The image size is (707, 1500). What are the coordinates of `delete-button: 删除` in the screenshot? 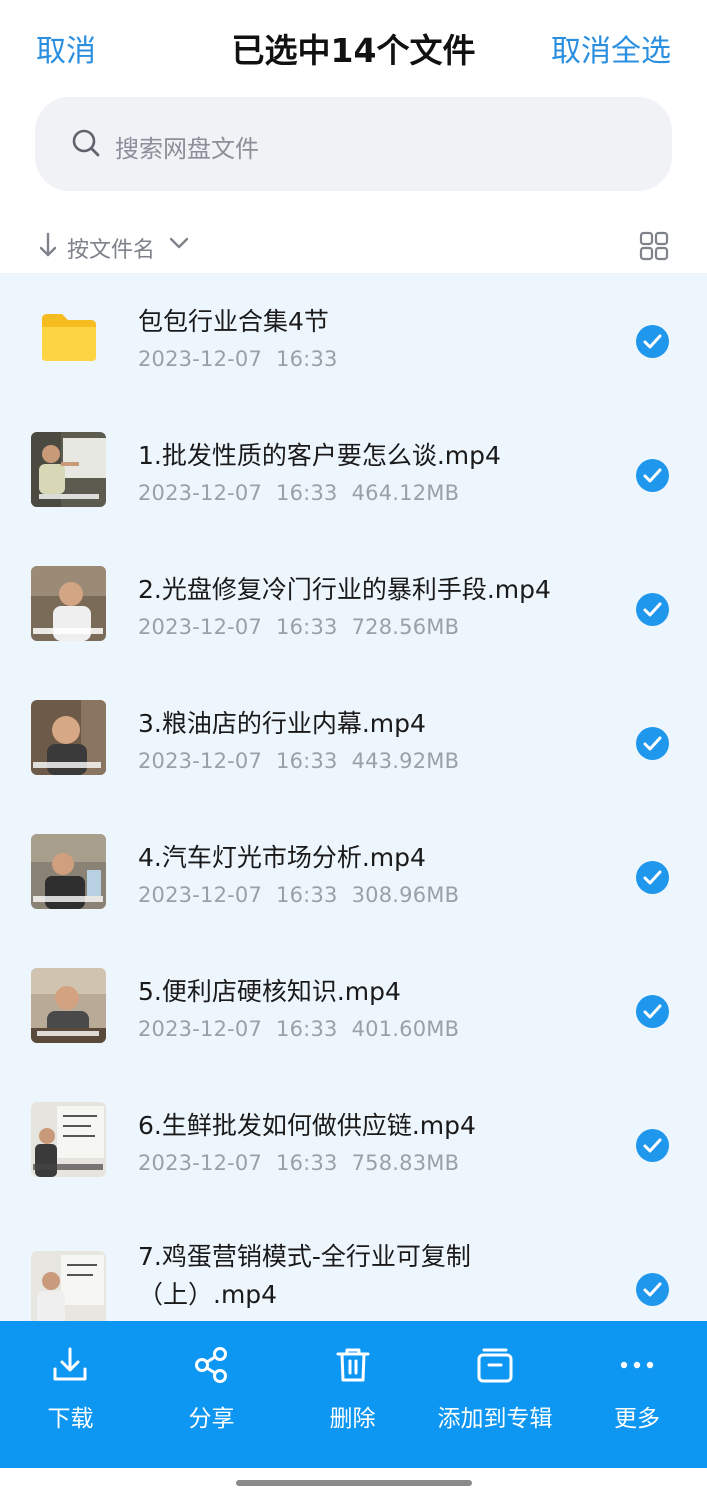 It's located at (352, 1394).